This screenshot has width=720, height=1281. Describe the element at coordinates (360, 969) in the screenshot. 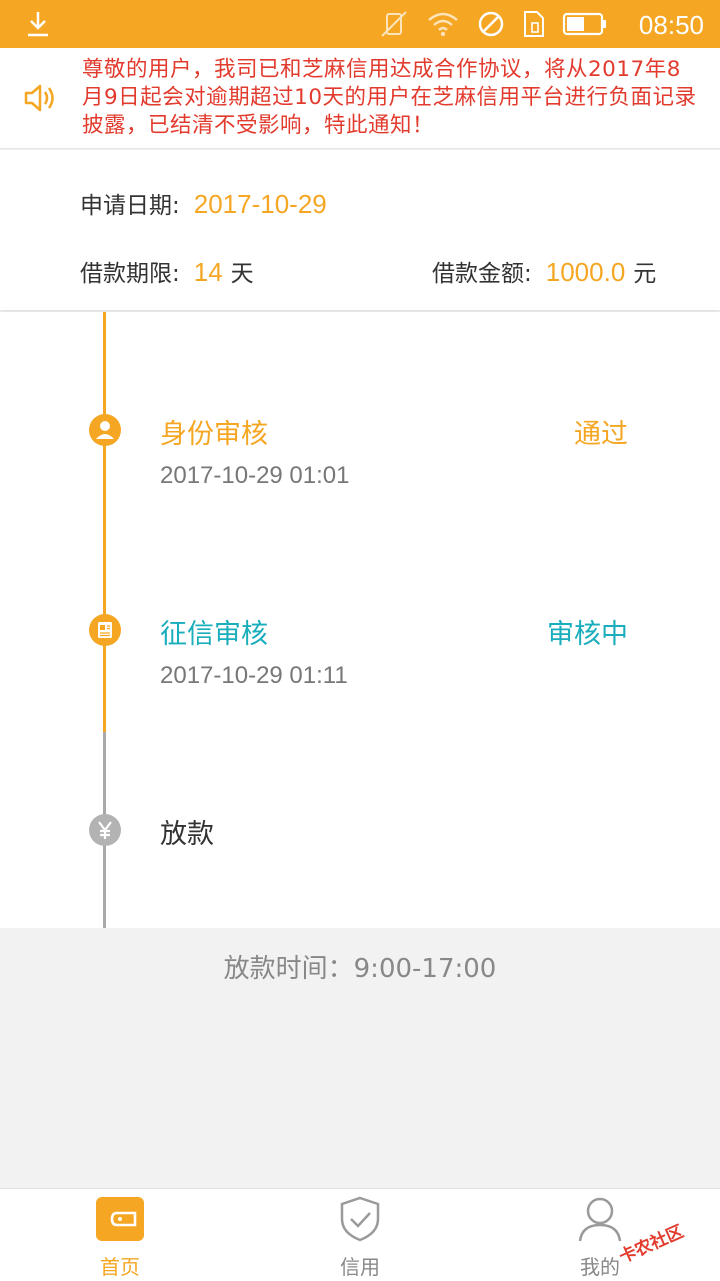

I see `disbursement-hours: 放款时间：9:00-17:00` at that location.